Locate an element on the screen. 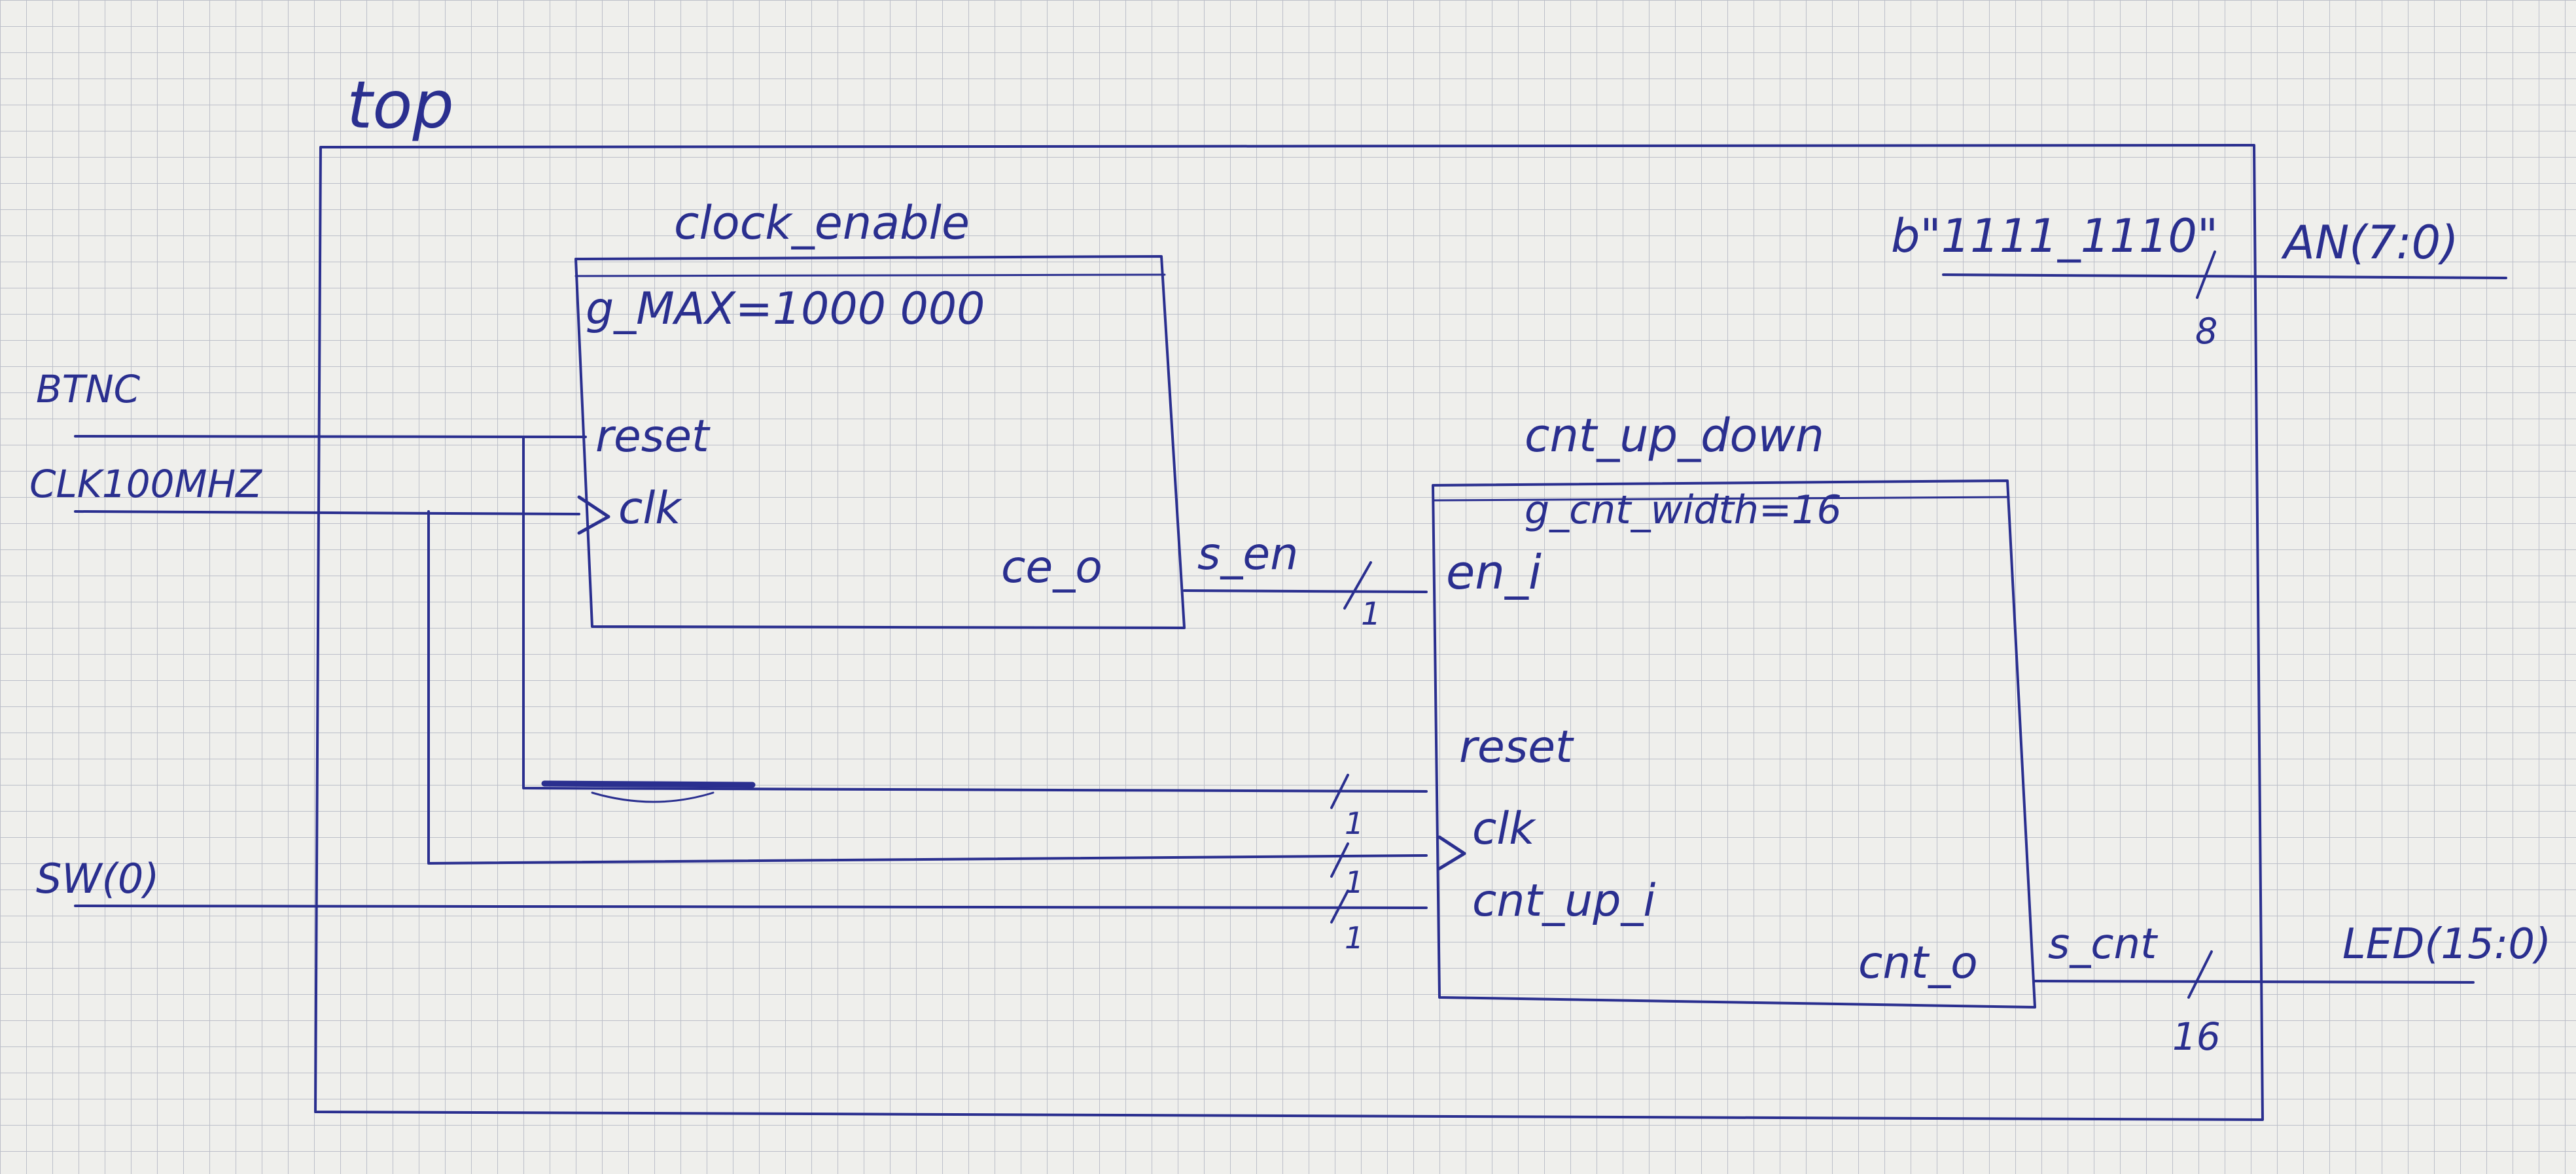 The height and width of the screenshot is (1174, 2576). bus-width-an: 8 is located at coordinates (2206, 331).